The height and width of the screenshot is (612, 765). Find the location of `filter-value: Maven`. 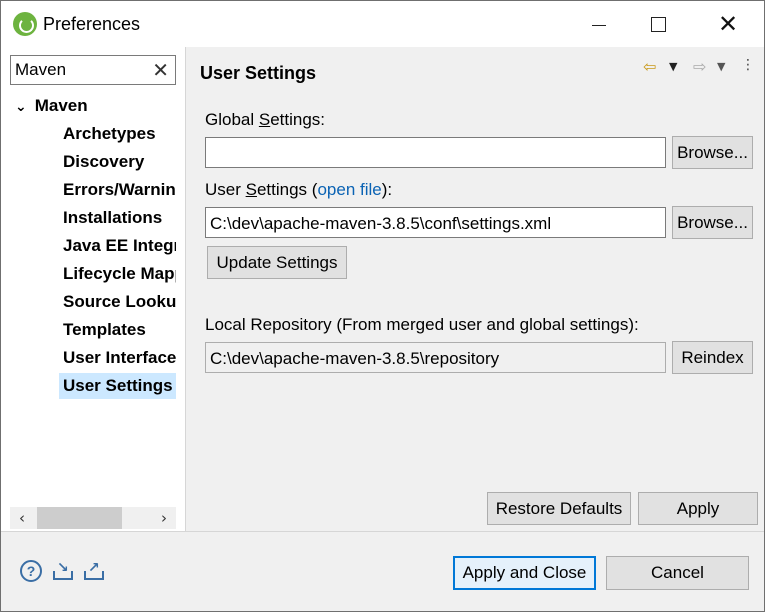

filter-value: Maven is located at coordinates (41, 69).